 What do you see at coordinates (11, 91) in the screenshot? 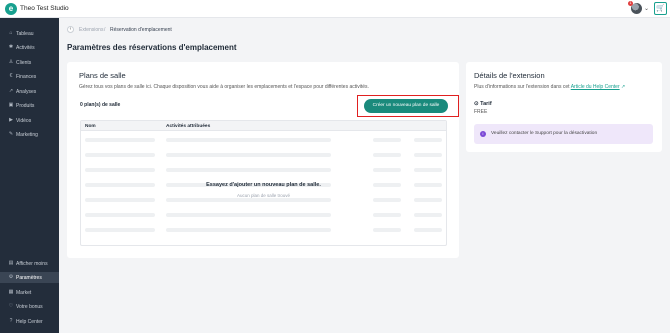
I see `chart-icon: ↗` at bounding box center [11, 91].